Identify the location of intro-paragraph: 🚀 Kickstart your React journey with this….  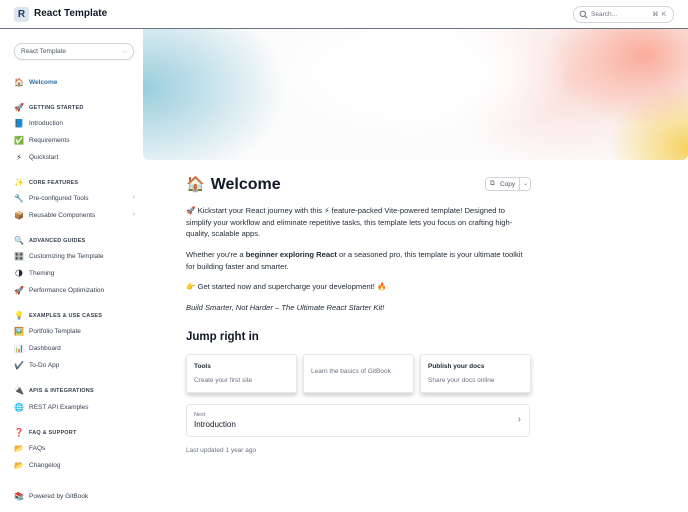
(349, 222).